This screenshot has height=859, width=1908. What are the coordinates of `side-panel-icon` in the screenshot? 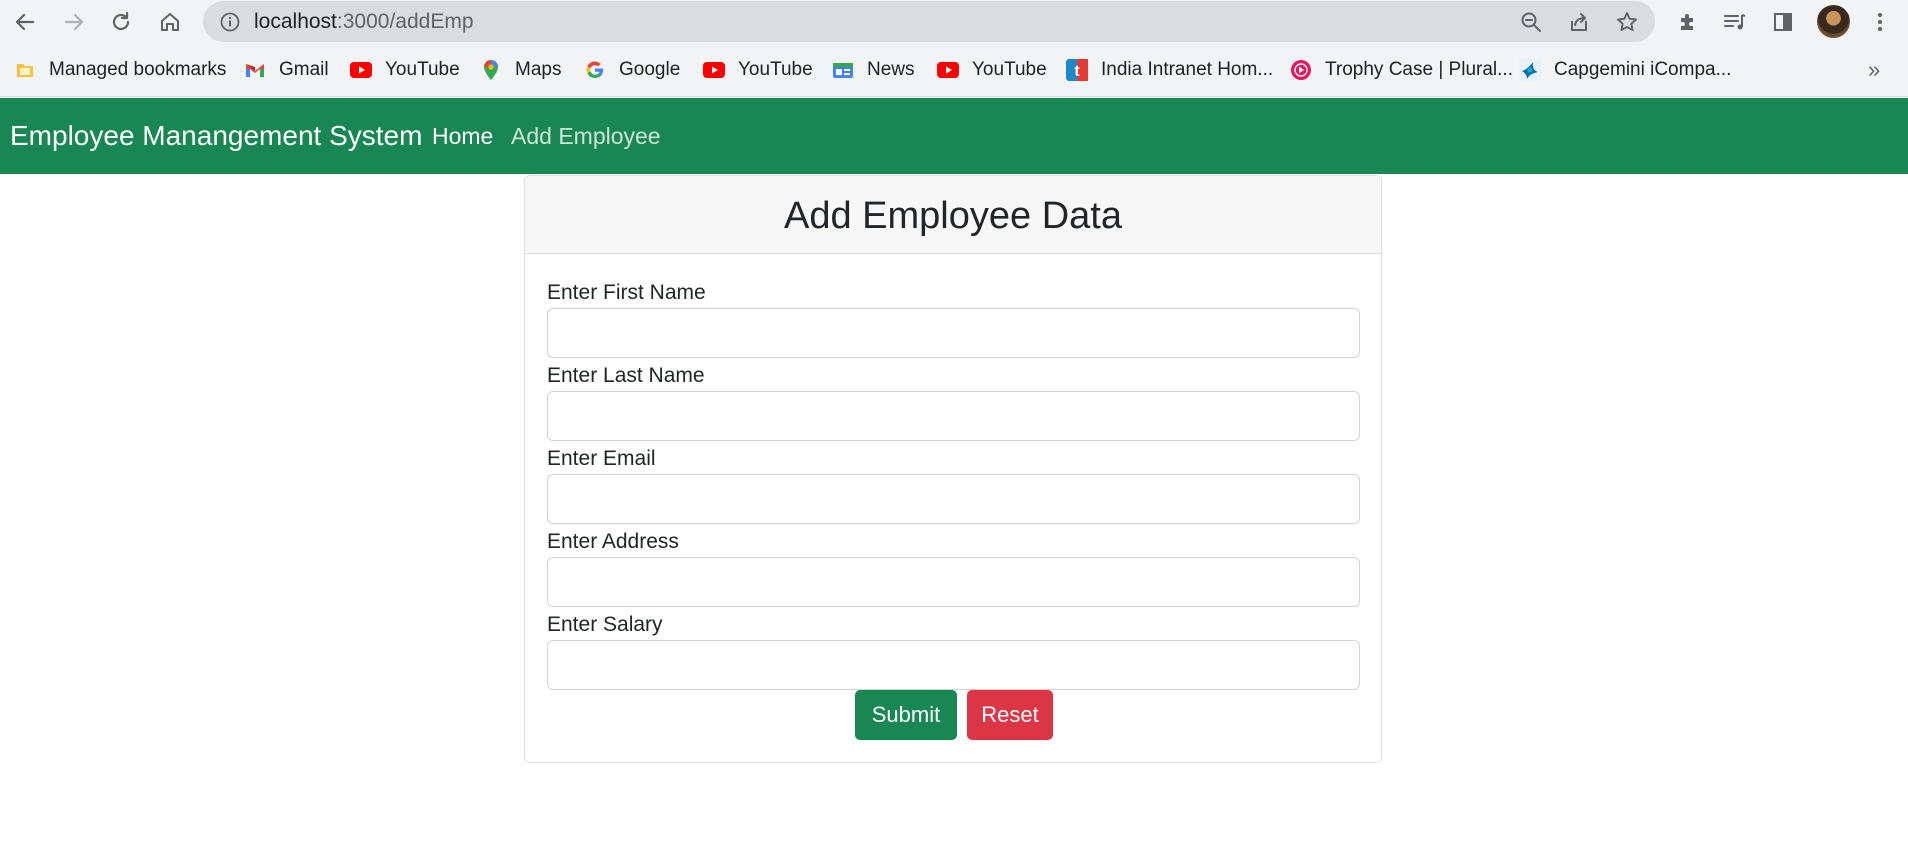 It's located at (1783, 22).